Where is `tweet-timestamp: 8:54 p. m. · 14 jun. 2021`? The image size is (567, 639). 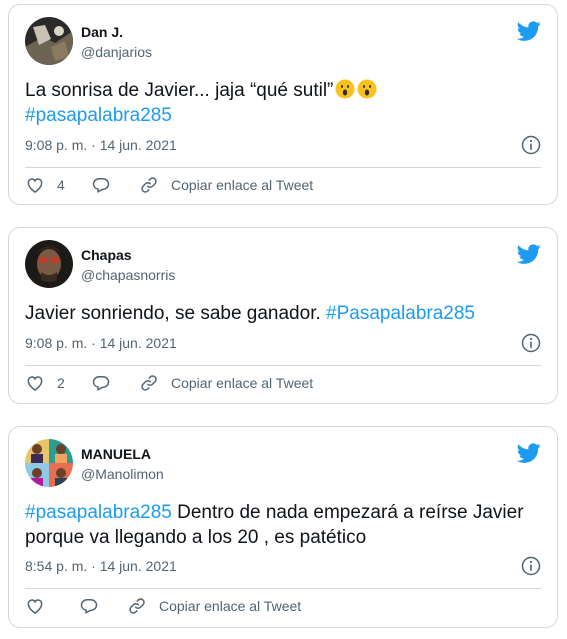 tweet-timestamp: 8:54 p. m. · 14 jun. 2021 is located at coordinates (101, 566).